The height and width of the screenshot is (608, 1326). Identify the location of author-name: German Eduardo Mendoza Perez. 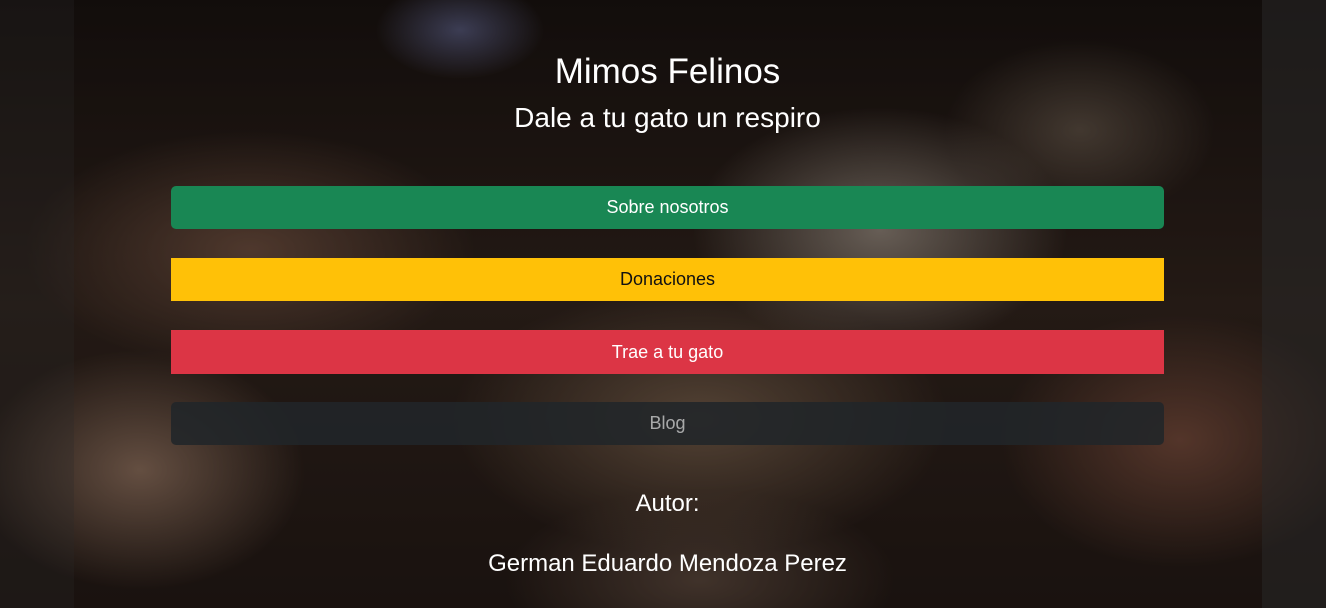
(667, 563).